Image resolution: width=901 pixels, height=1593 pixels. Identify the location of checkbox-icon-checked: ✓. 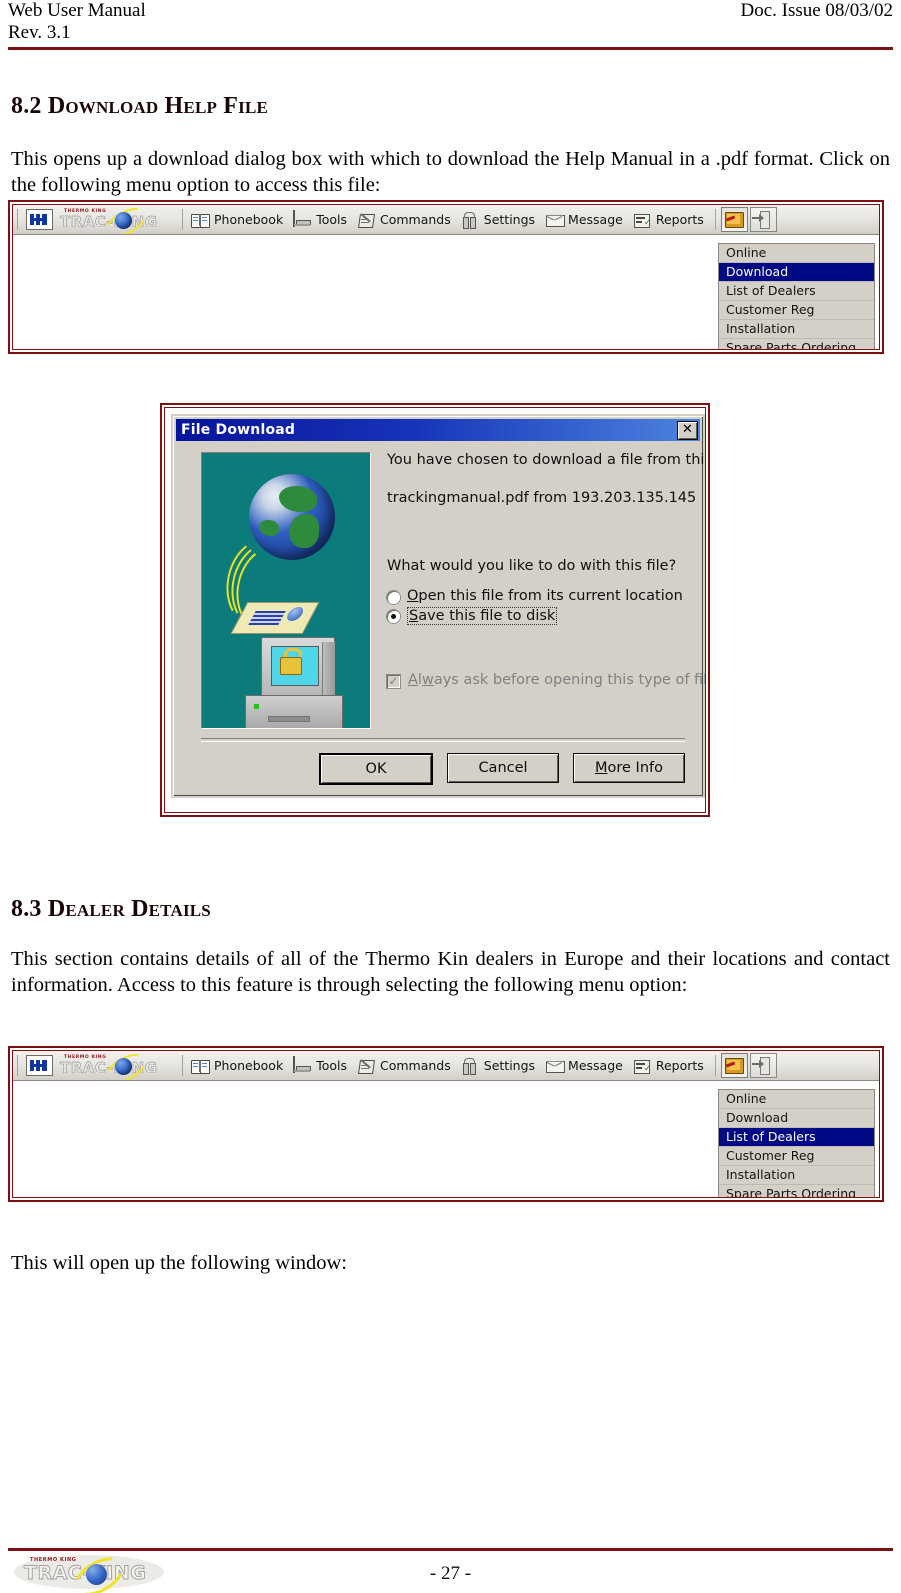
(393, 681).